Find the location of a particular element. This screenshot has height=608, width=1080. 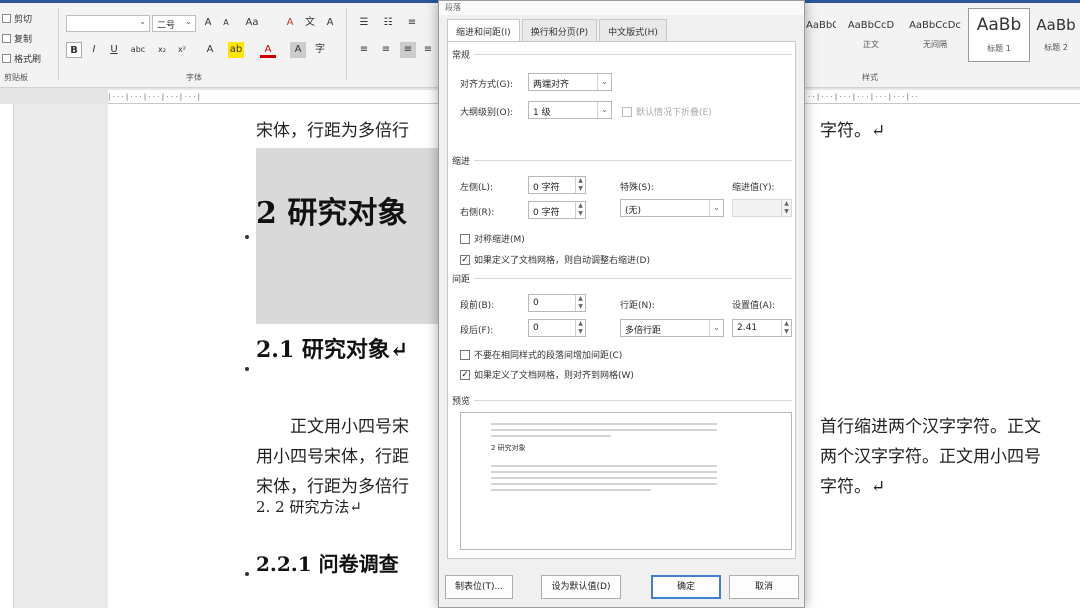

group-divider is located at coordinates (346, 44).